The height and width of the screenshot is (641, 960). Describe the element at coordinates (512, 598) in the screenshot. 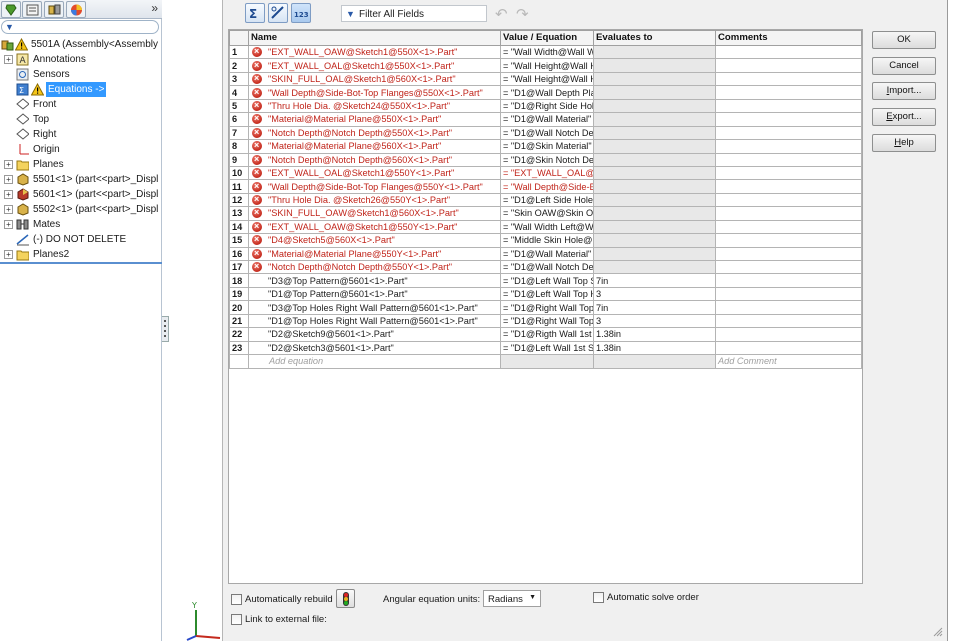

I see `angular-units-select: Radians ▼` at that location.